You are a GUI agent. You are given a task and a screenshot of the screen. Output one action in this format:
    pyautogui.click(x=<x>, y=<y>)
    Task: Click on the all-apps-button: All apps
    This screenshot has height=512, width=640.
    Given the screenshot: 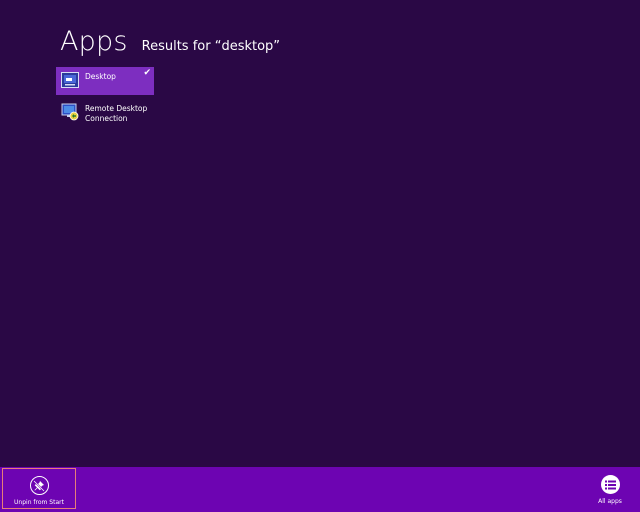 What is the action you would take?
    pyautogui.click(x=610, y=488)
    